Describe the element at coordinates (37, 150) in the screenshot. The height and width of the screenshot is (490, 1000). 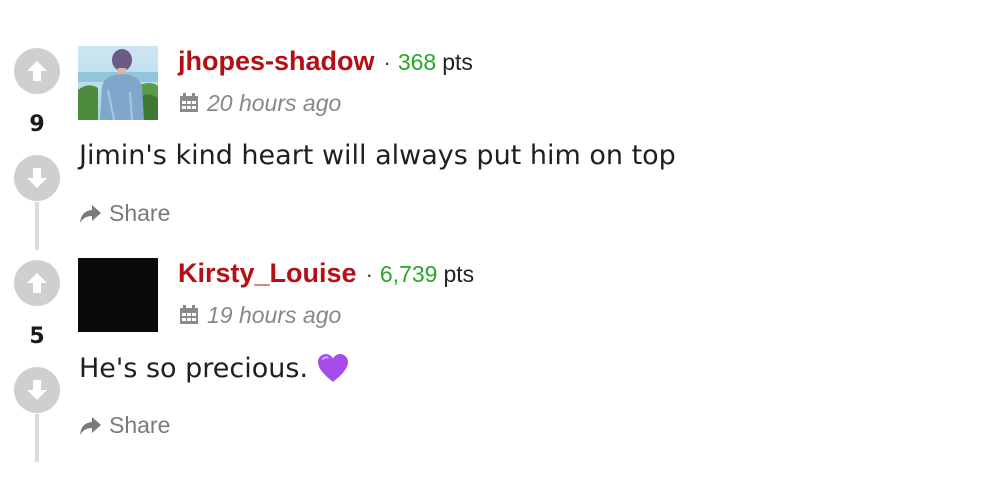
I see `vote-column: 9` at that location.